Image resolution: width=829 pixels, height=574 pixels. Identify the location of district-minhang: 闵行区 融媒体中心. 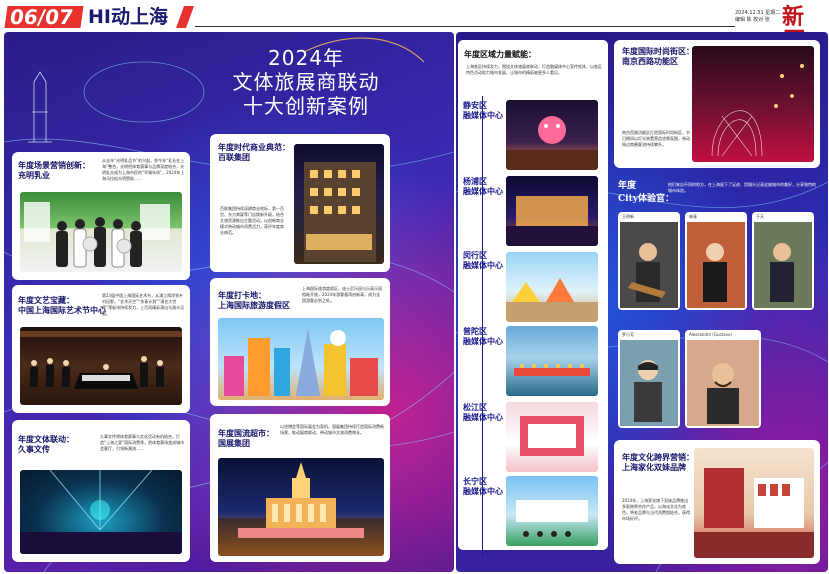
(483, 260).